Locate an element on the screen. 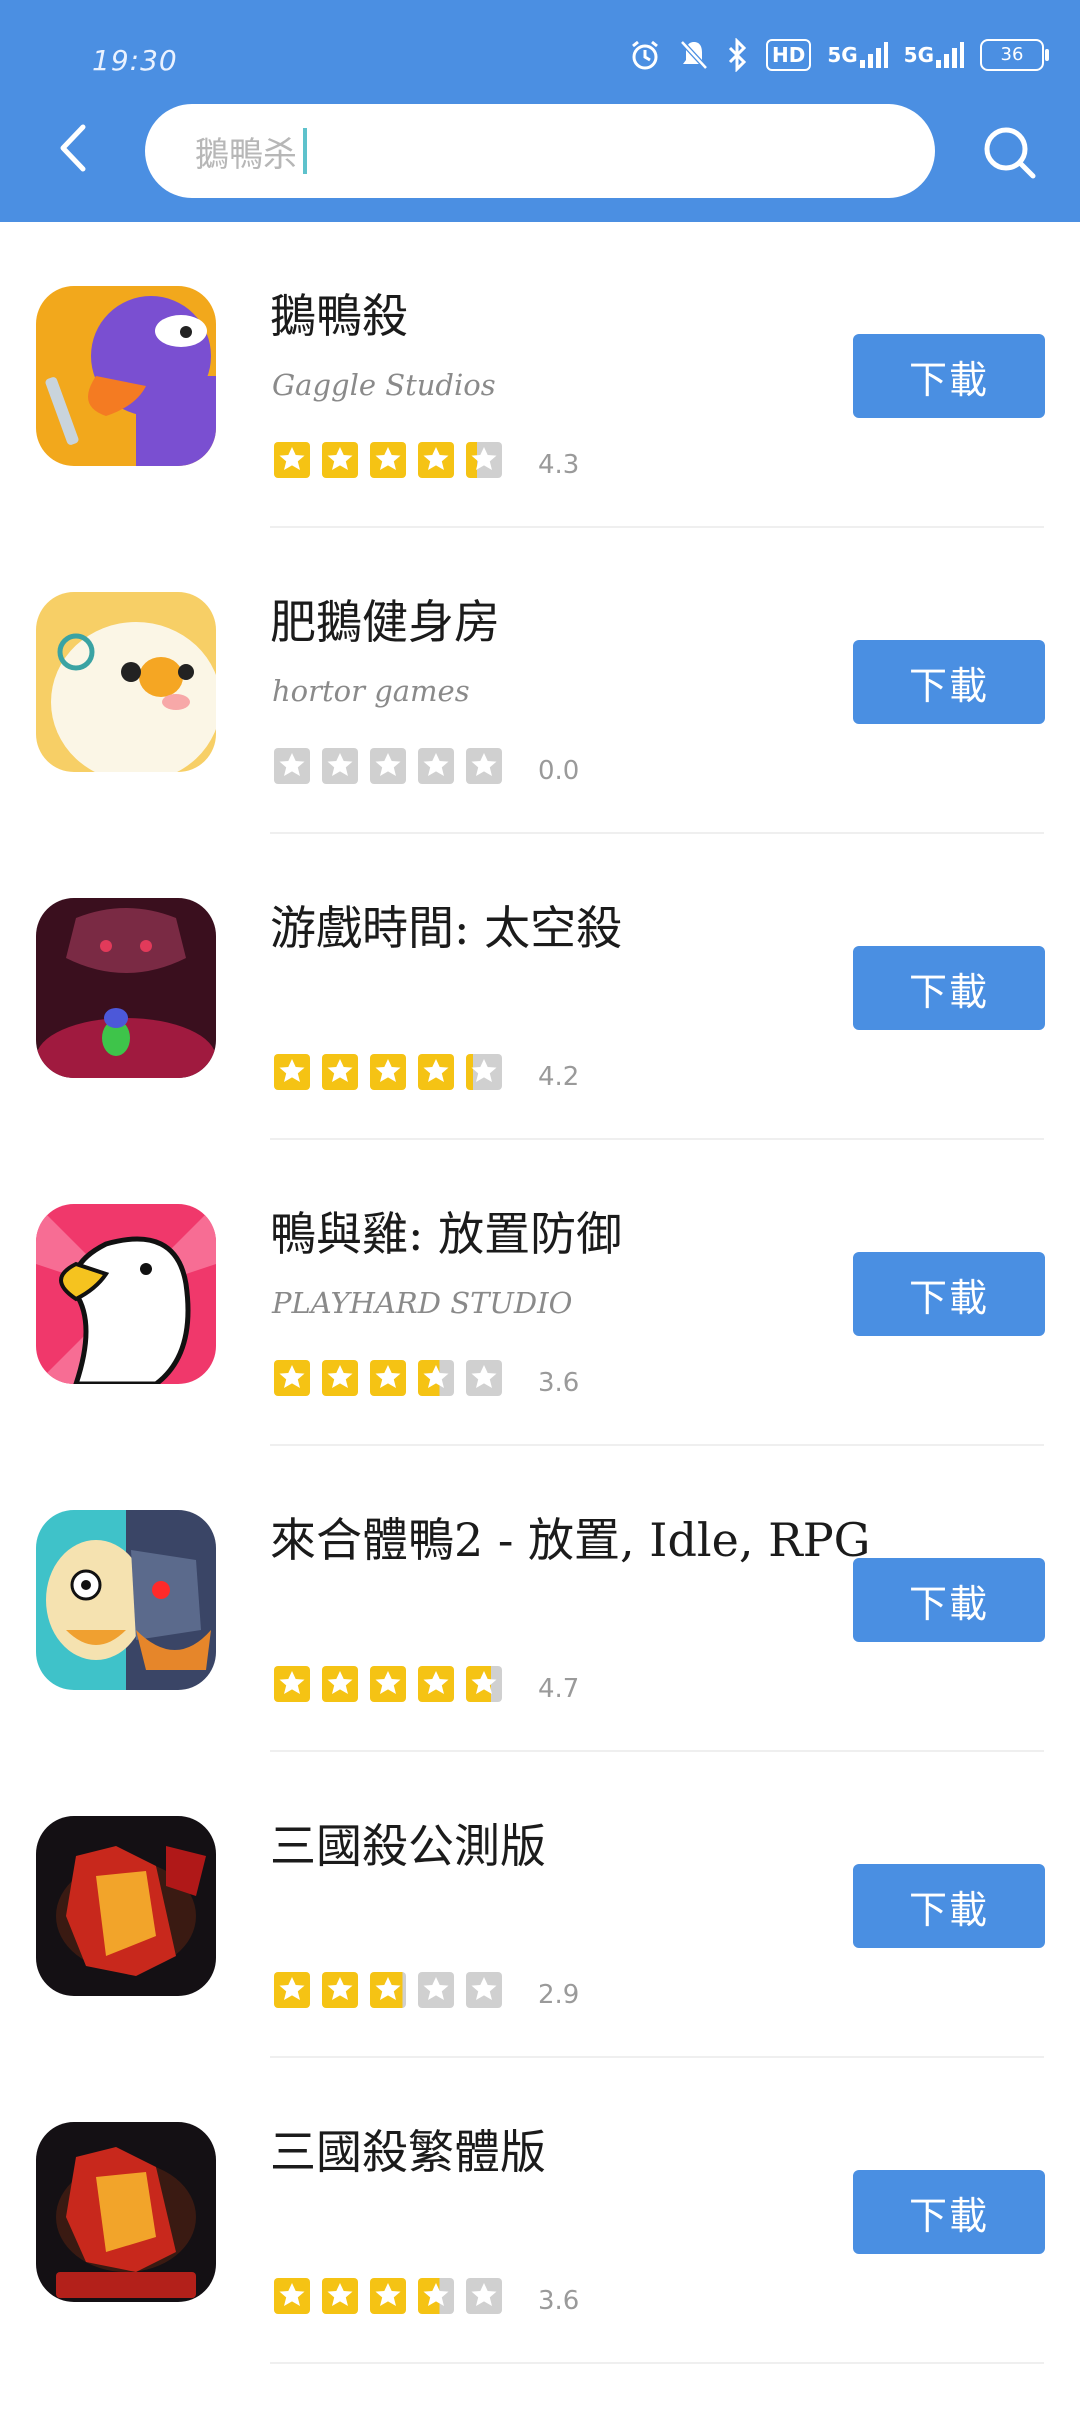  list-item: 鵝鴨殺 Gaggle Studios 4.3 下載 is located at coordinates (540, 375).